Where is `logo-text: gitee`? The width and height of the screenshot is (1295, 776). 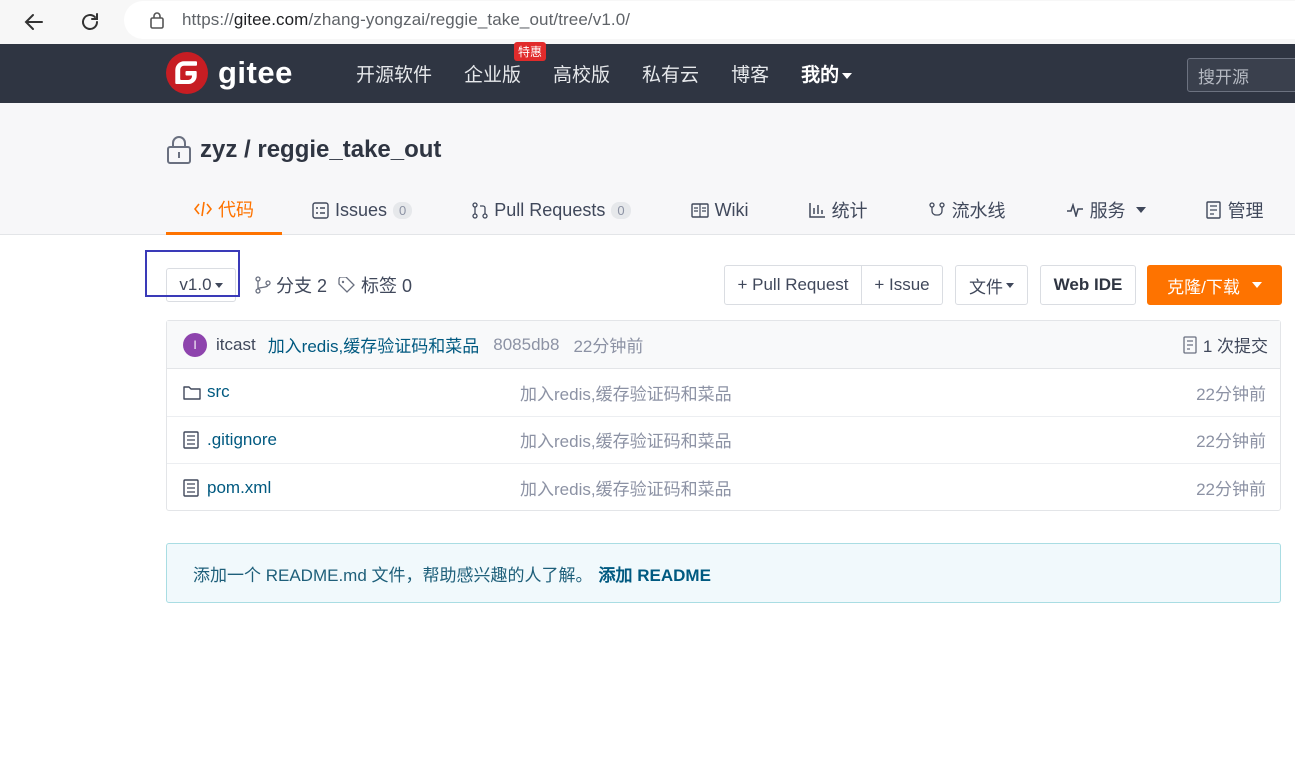
logo-text: gitee is located at coordinates (255, 72).